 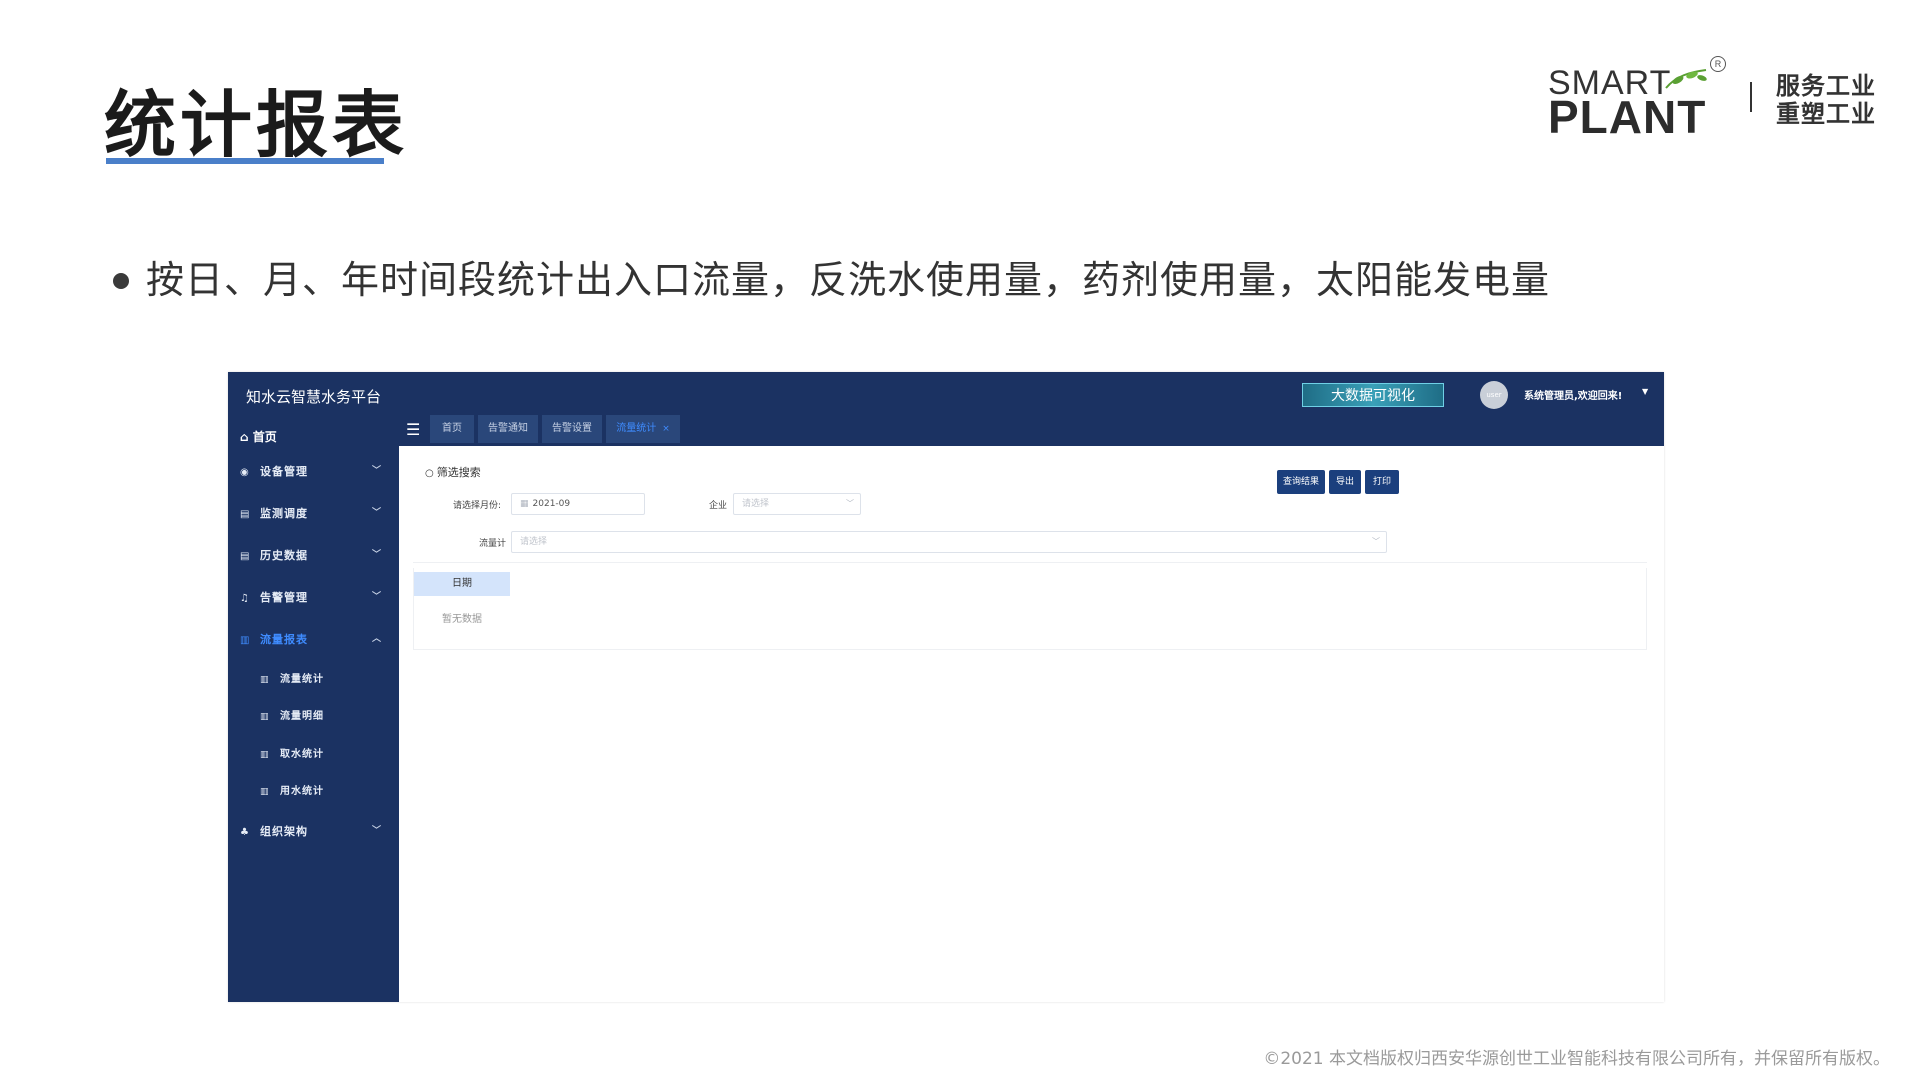 What do you see at coordinates (284, 555) in the screenshot?
I see `sidebar-item-label: 历史数据` at bounding box center [284, 555].